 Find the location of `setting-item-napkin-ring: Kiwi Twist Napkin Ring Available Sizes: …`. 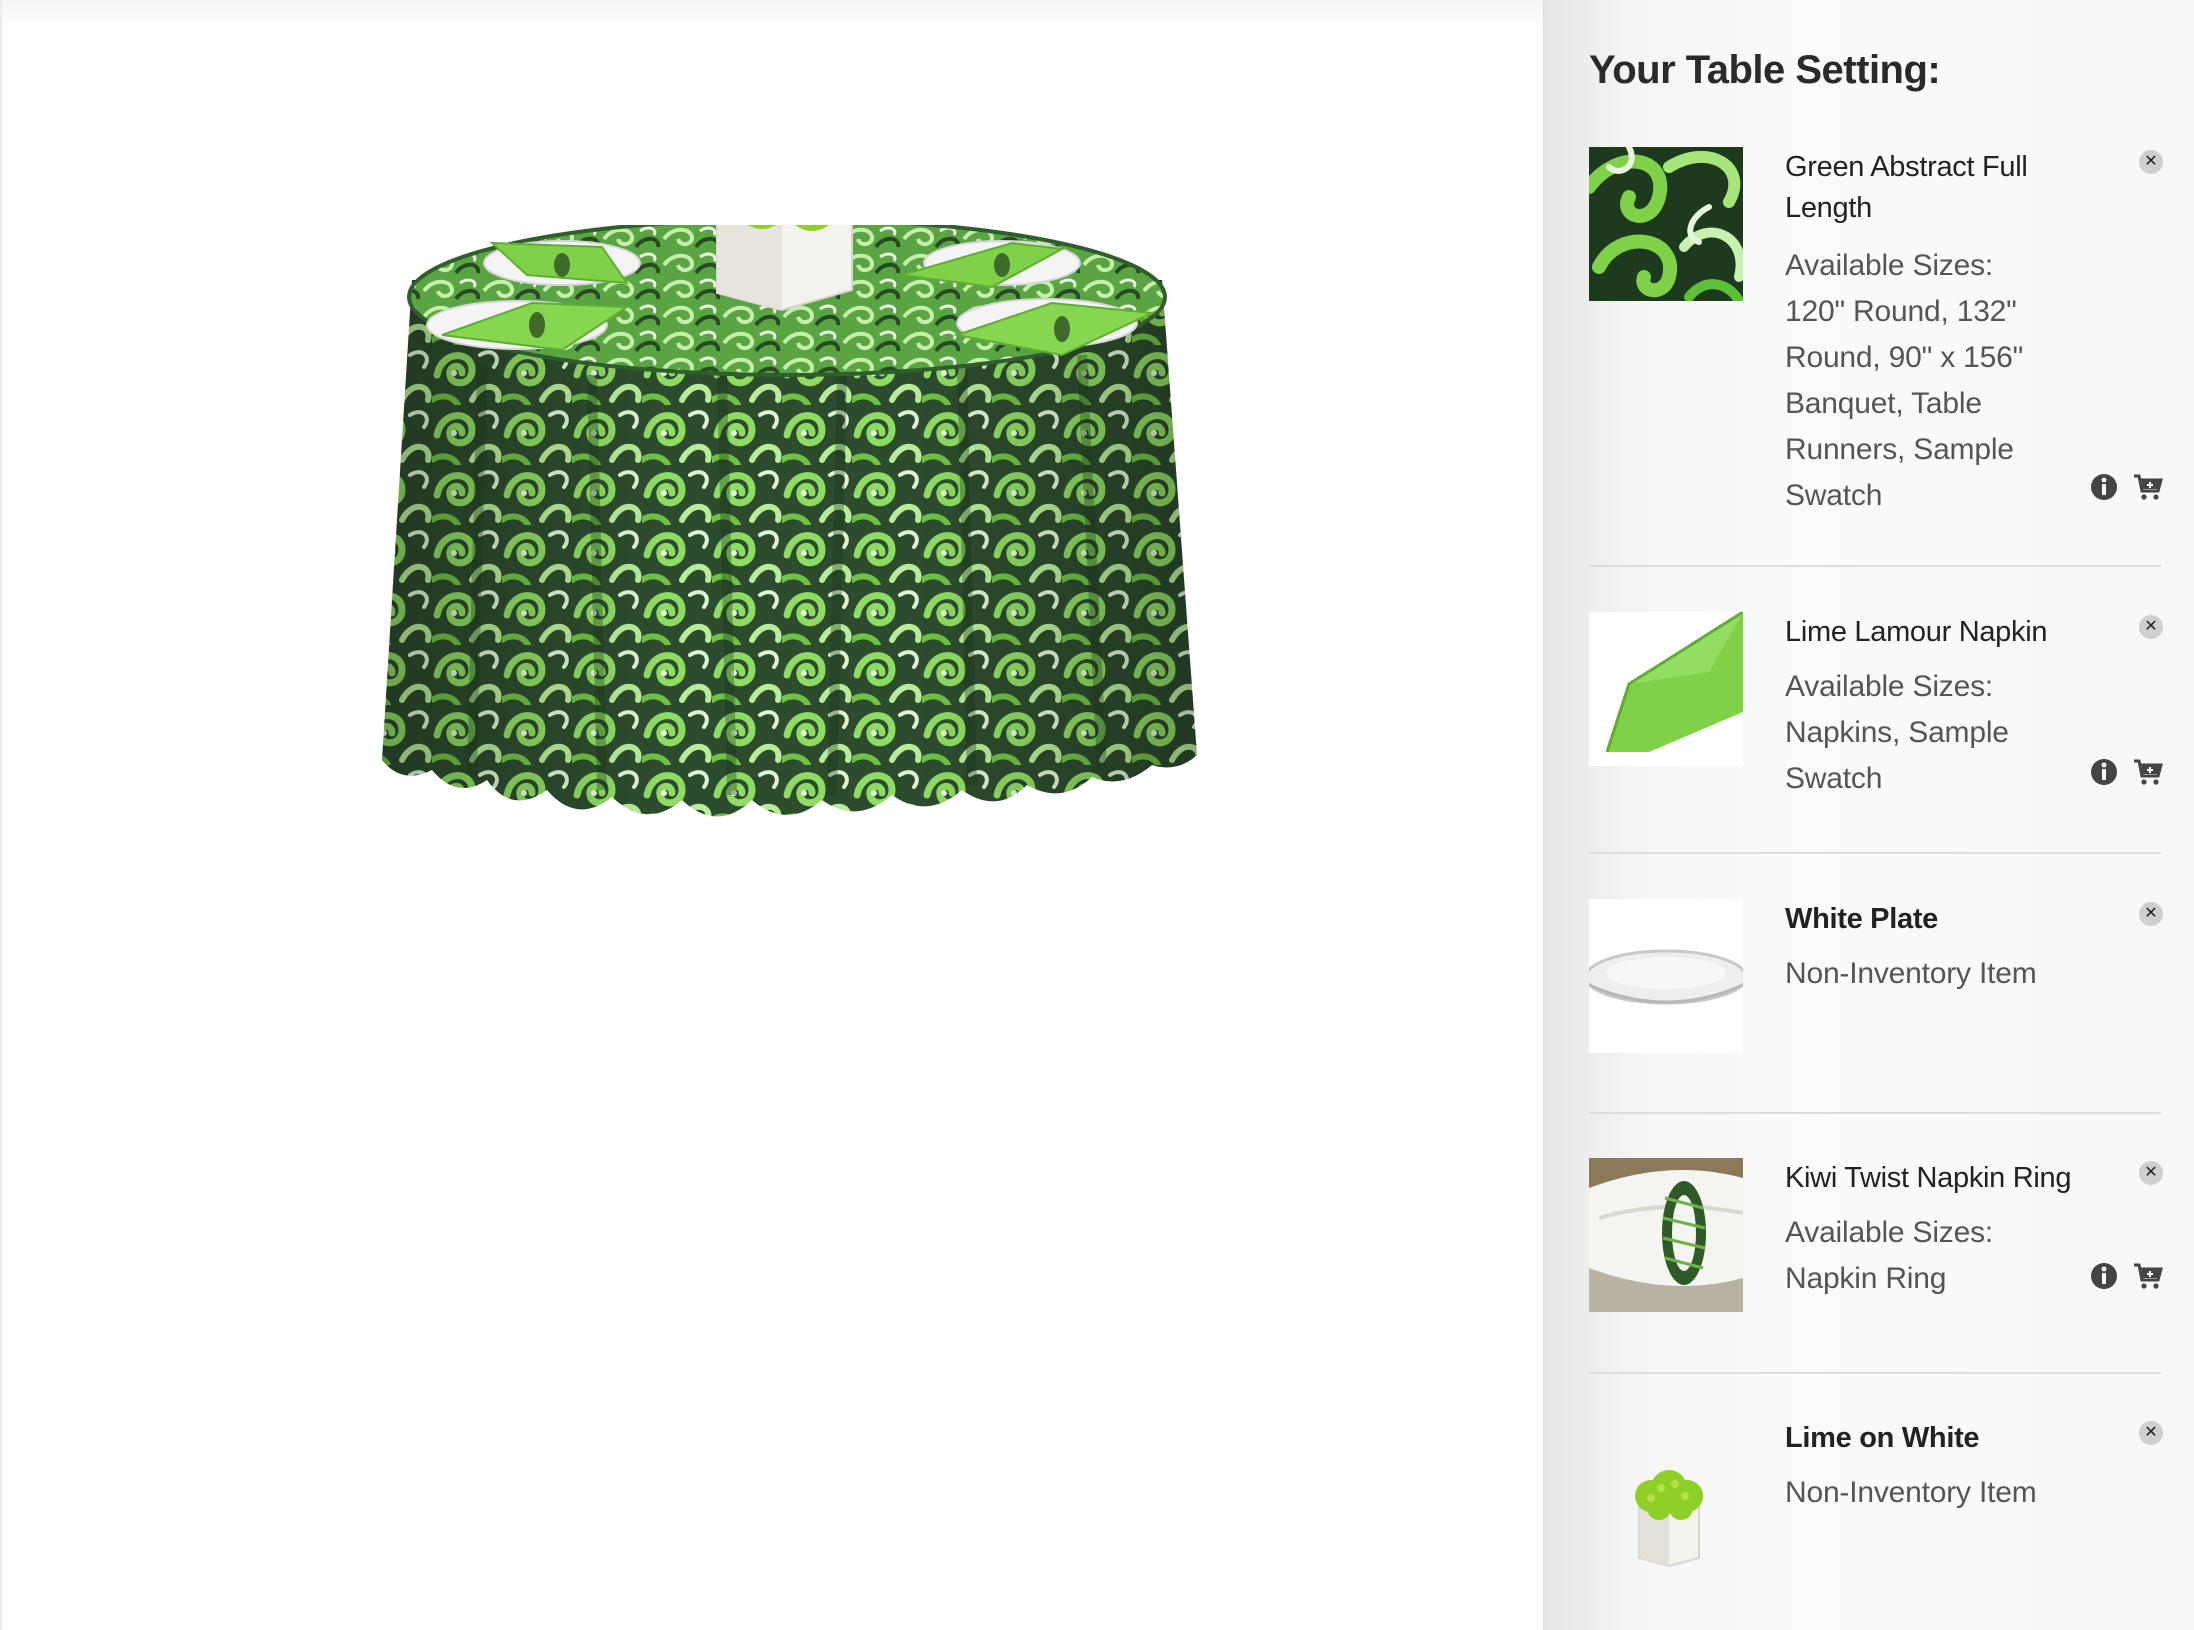

setting-item-napkin-ring: Kiwi Twist Napkin Ring Available Sizes: … is located at coordinates (1876, 1253).